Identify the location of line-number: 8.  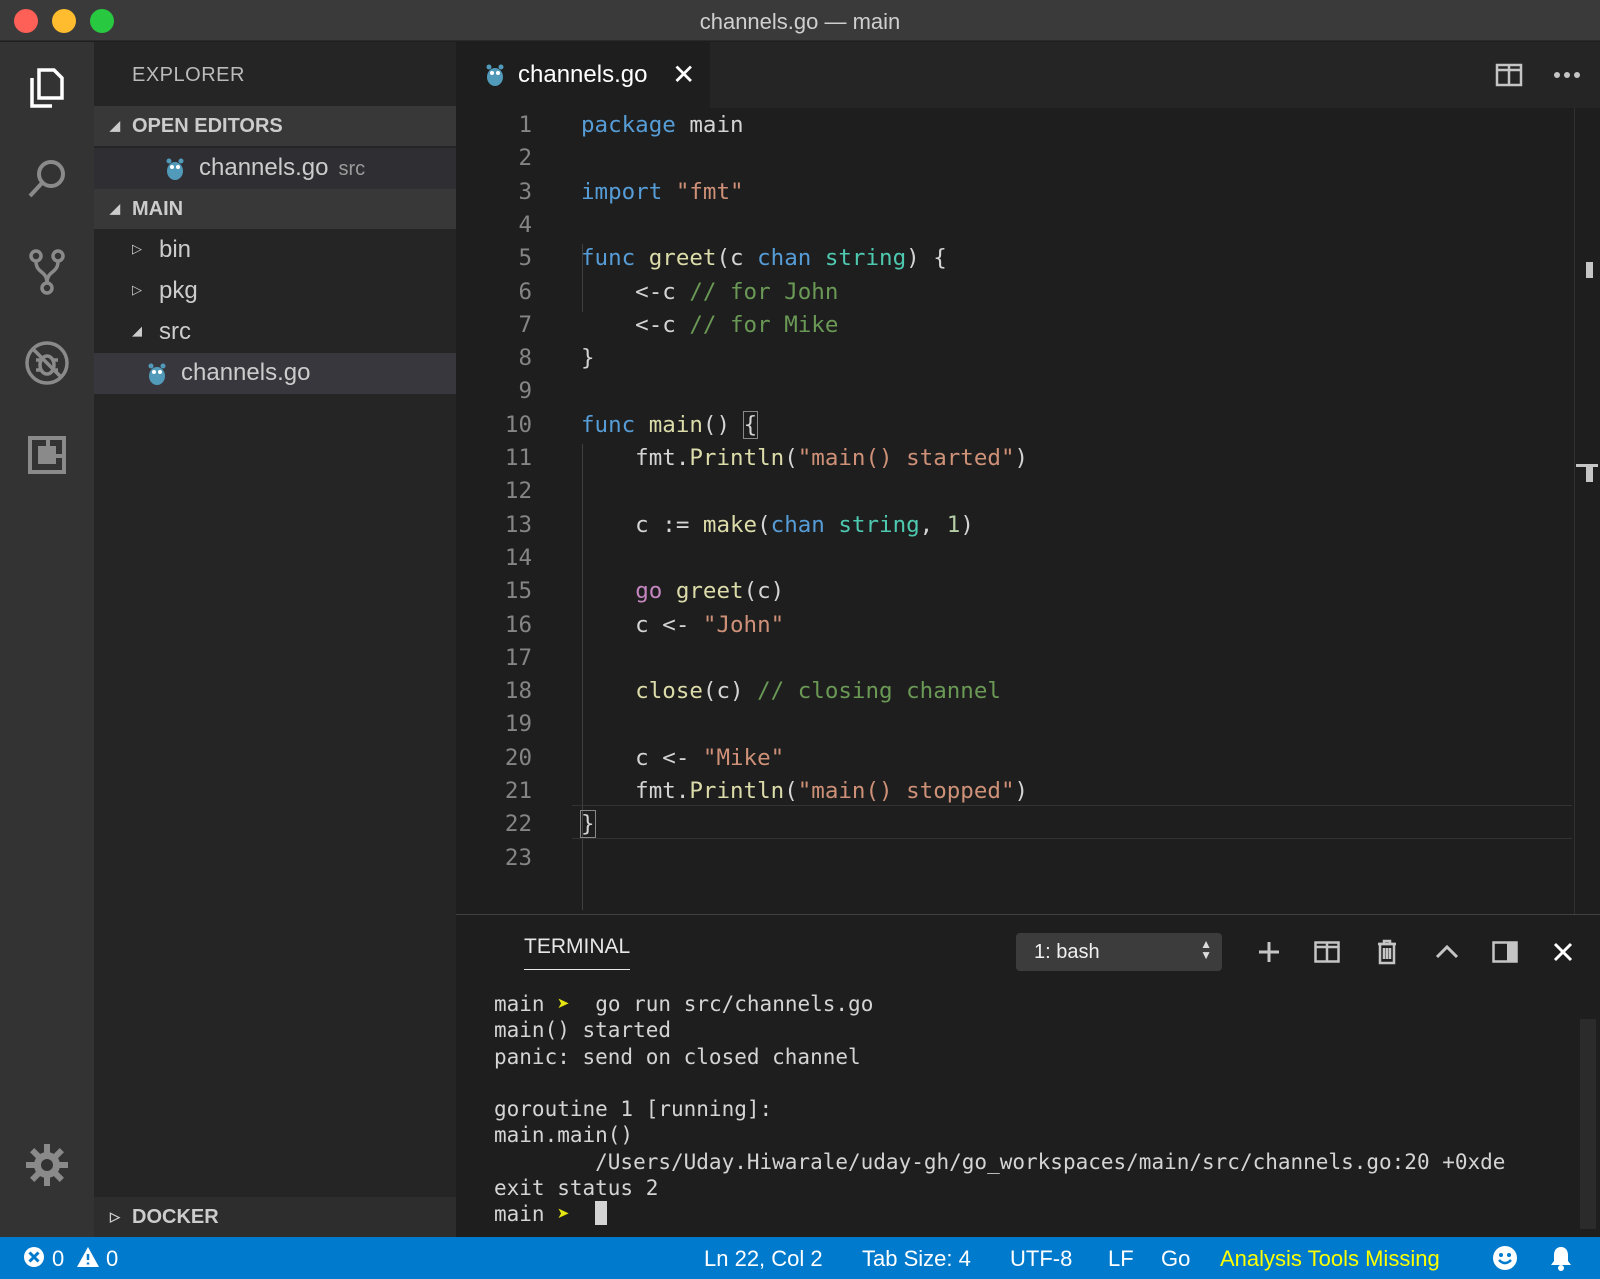
(525, 358).